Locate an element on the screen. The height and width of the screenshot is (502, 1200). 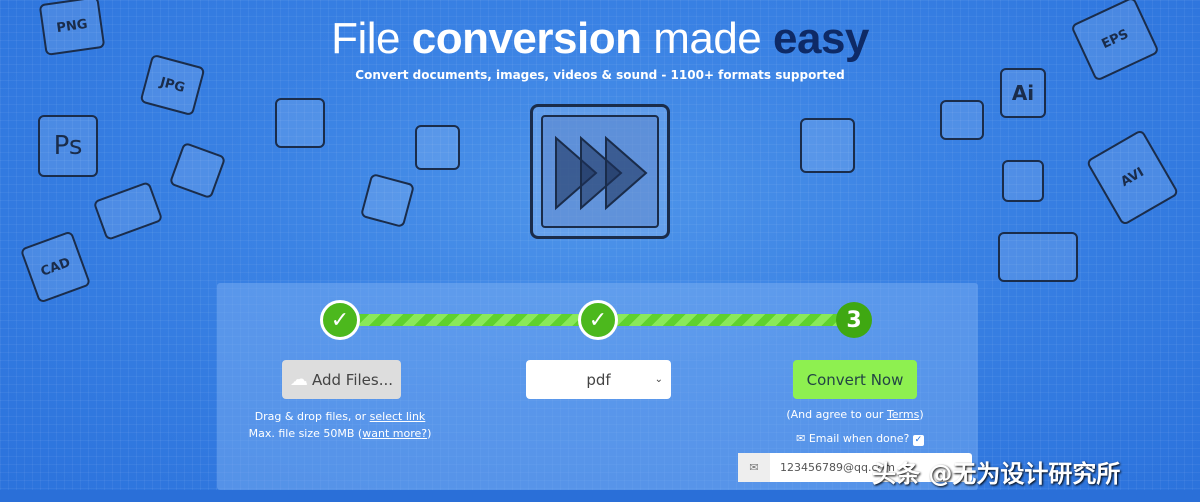
format-select: pdf ⌄ is located at coordinates (598, 379).